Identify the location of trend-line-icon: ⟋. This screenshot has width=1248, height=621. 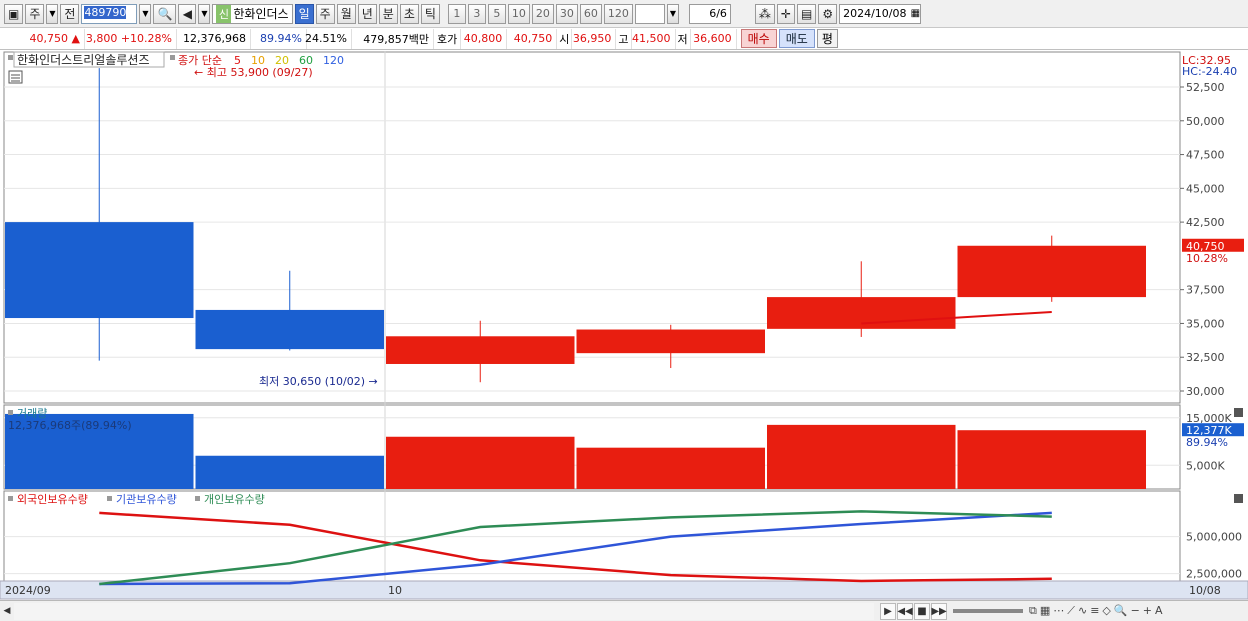
(1071, 611).